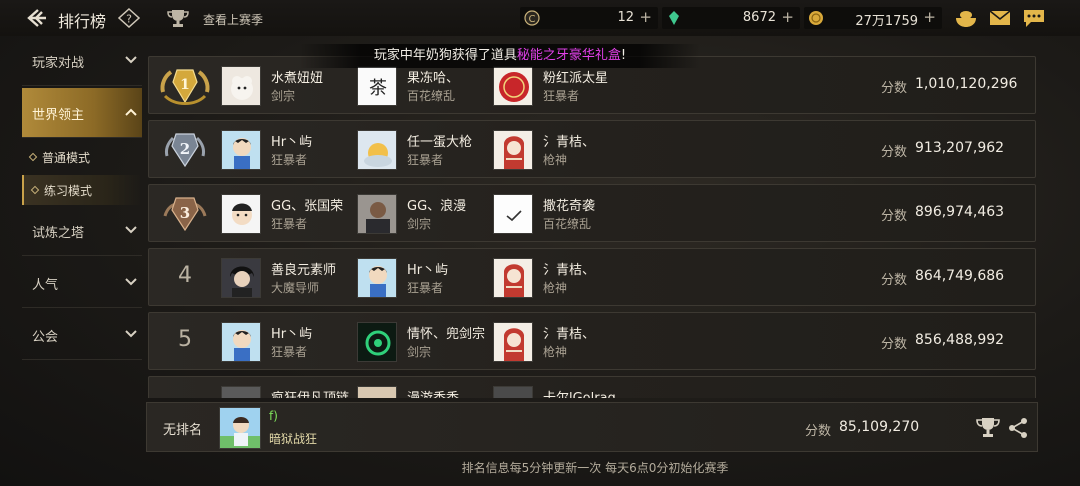  I want to click on player-slot: 撒花奇袭 百花缭乱, so click(558, 214).